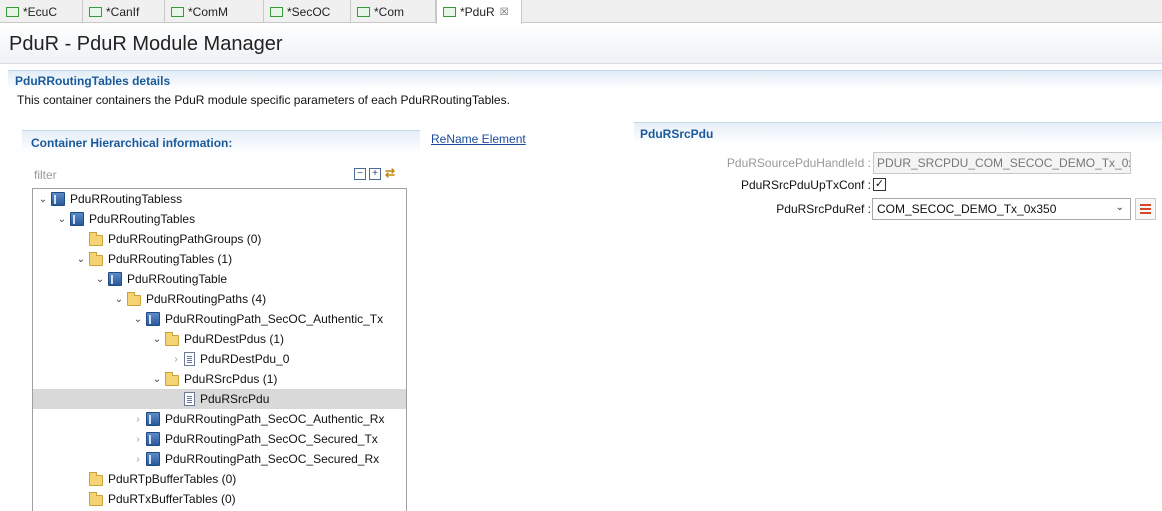  What do you see at coordinates (1002, 163) in the screenshot?
I see `handle-id-field: PDUR_SRCPDU_COM_SECOC_DEMO_Tx_0x3` at bounding box center [1002, 163].